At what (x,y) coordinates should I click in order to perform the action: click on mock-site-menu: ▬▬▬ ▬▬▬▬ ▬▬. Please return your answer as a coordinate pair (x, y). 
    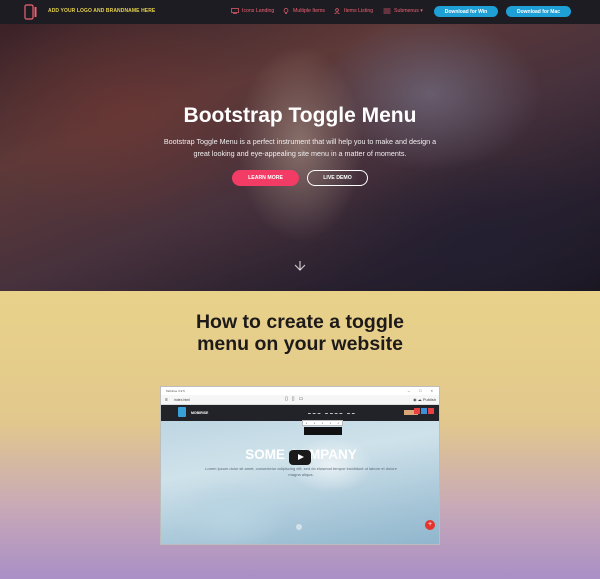
    Looking at the image, I should click on (332, 413).